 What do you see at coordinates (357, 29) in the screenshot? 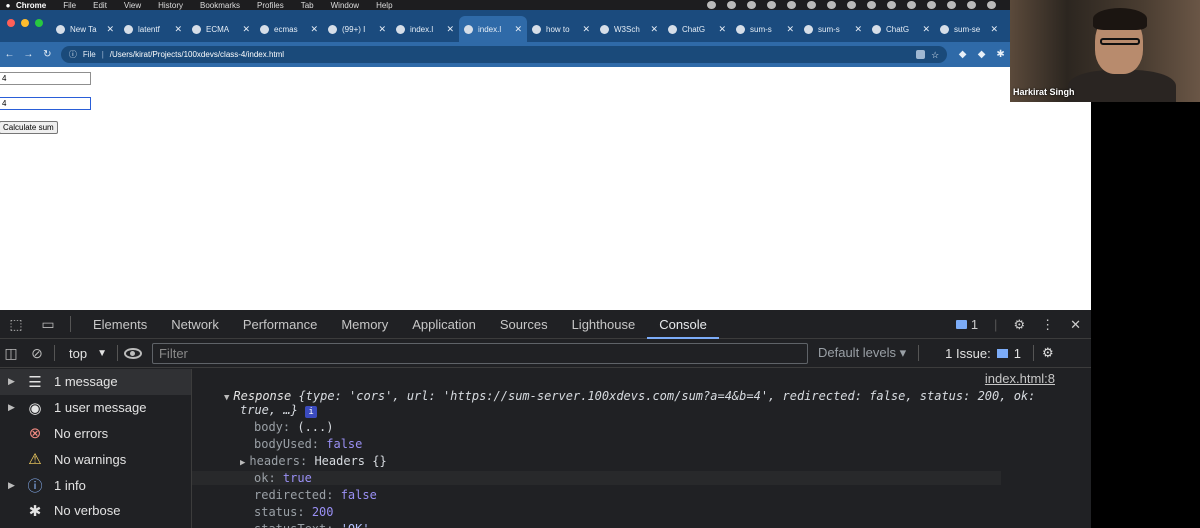
I see `browser-tab: (99+) I ✕` at bounding box center [357, 29].